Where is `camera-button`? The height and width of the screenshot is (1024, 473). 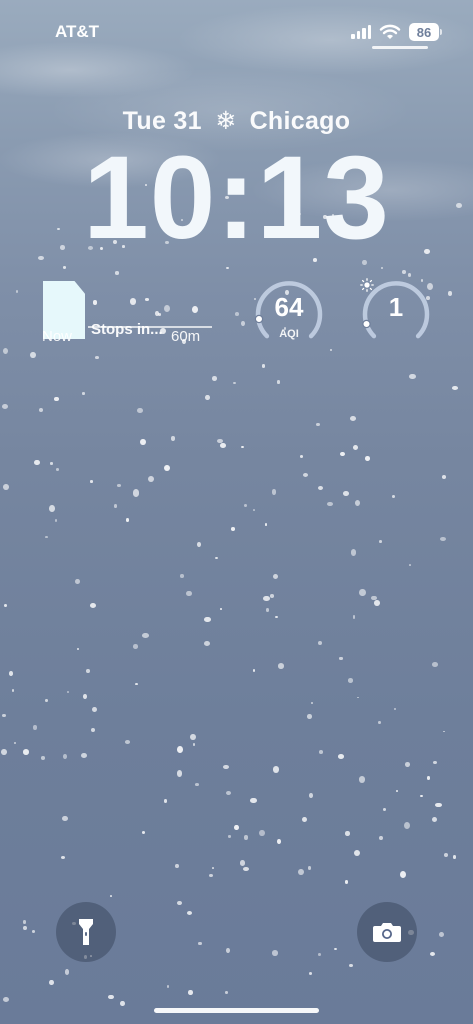 camera-button is located at coordinates (387, 932).